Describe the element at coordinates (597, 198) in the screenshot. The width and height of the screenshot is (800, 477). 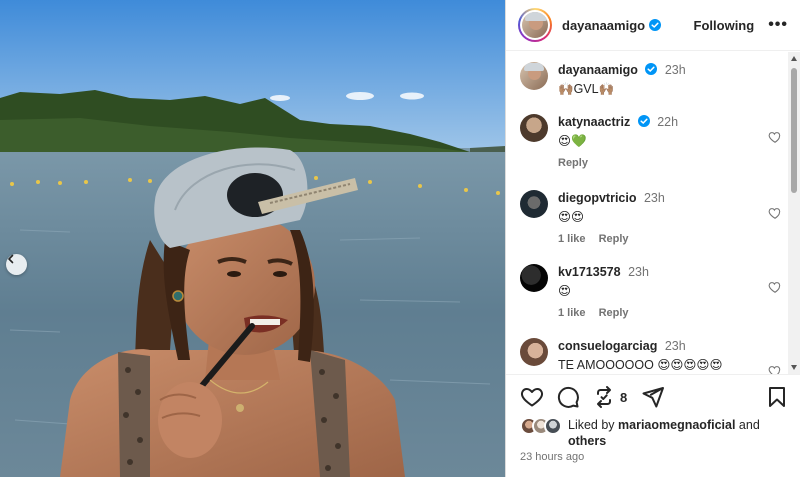
I see `comment-username: diegopvtricio` at that location.